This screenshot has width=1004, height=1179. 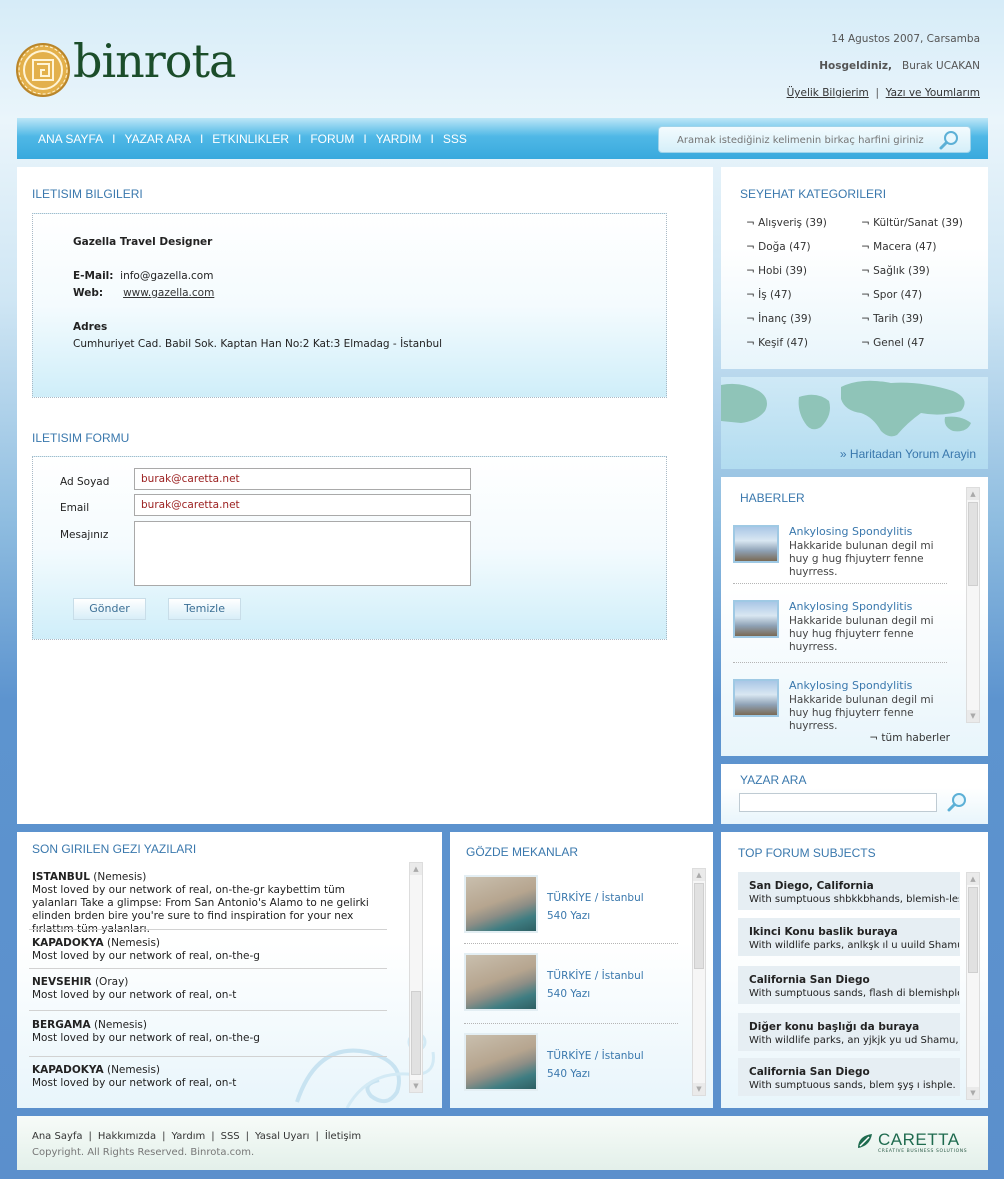 I want to click on footer-link-home: Ana Sayfa, so click(x=57, y=1136).